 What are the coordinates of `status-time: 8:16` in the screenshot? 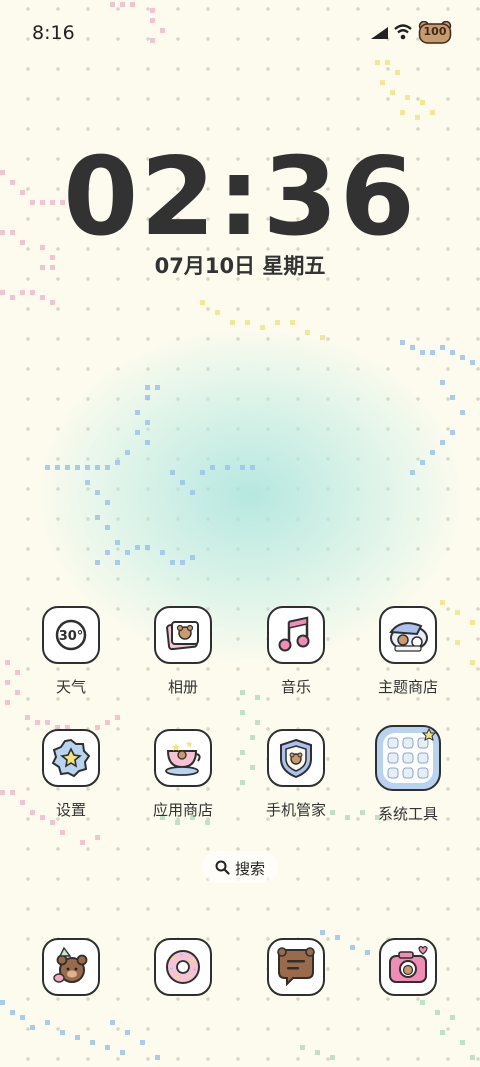 It's located at (53, 33).